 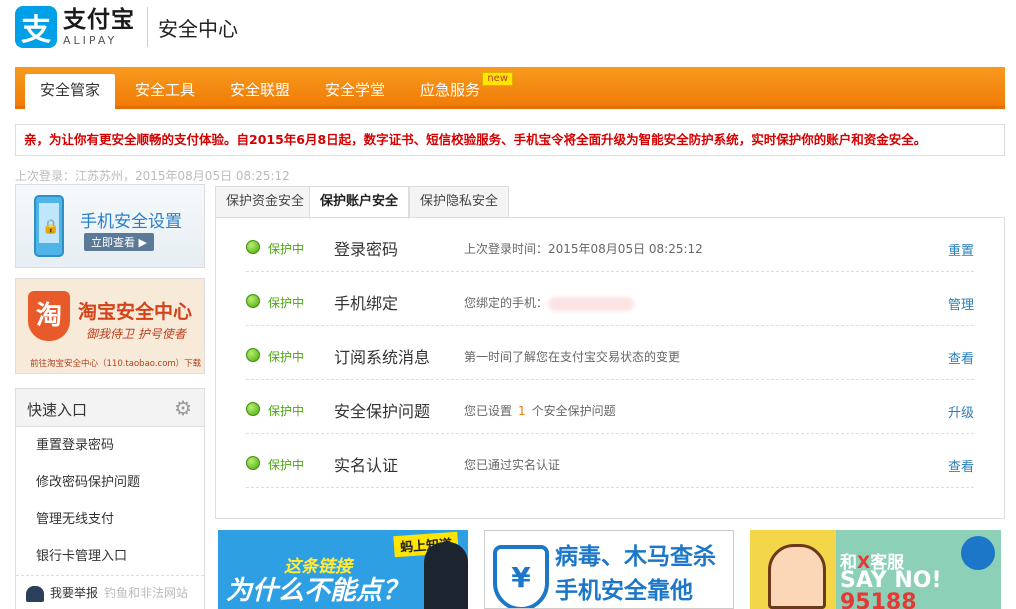 What do you see at coordinates (382, 357) in the screenshot?
I see `item-name: 订阅系统消息` at bounding box center [382, 357].